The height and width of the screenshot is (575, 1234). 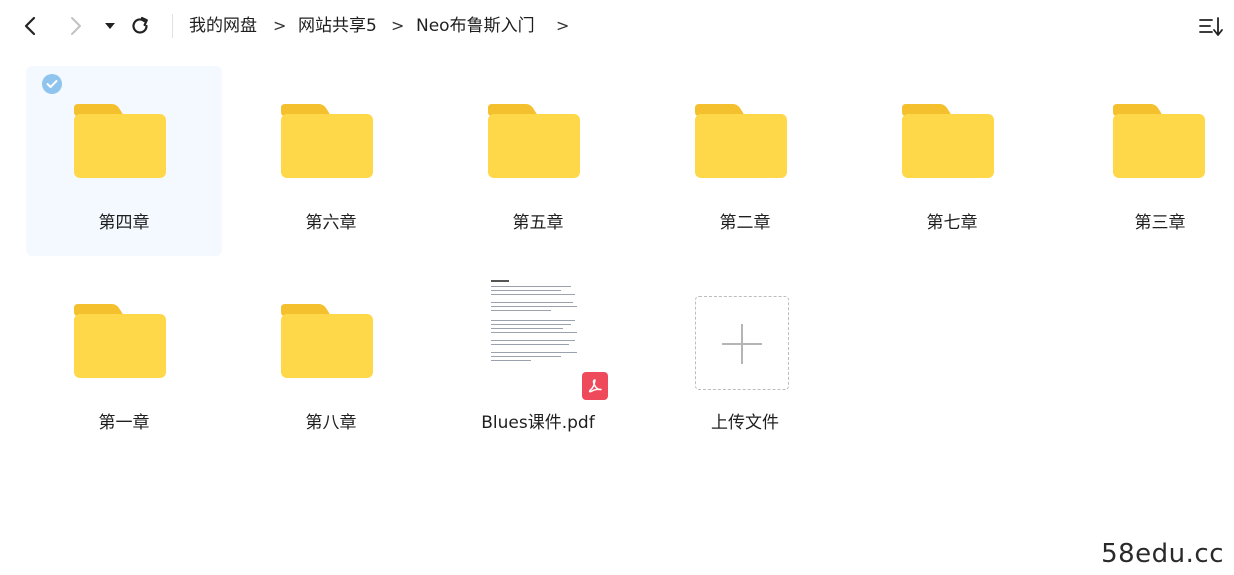 I want to click on chevron-right-icon, so click(x=76, y=26).